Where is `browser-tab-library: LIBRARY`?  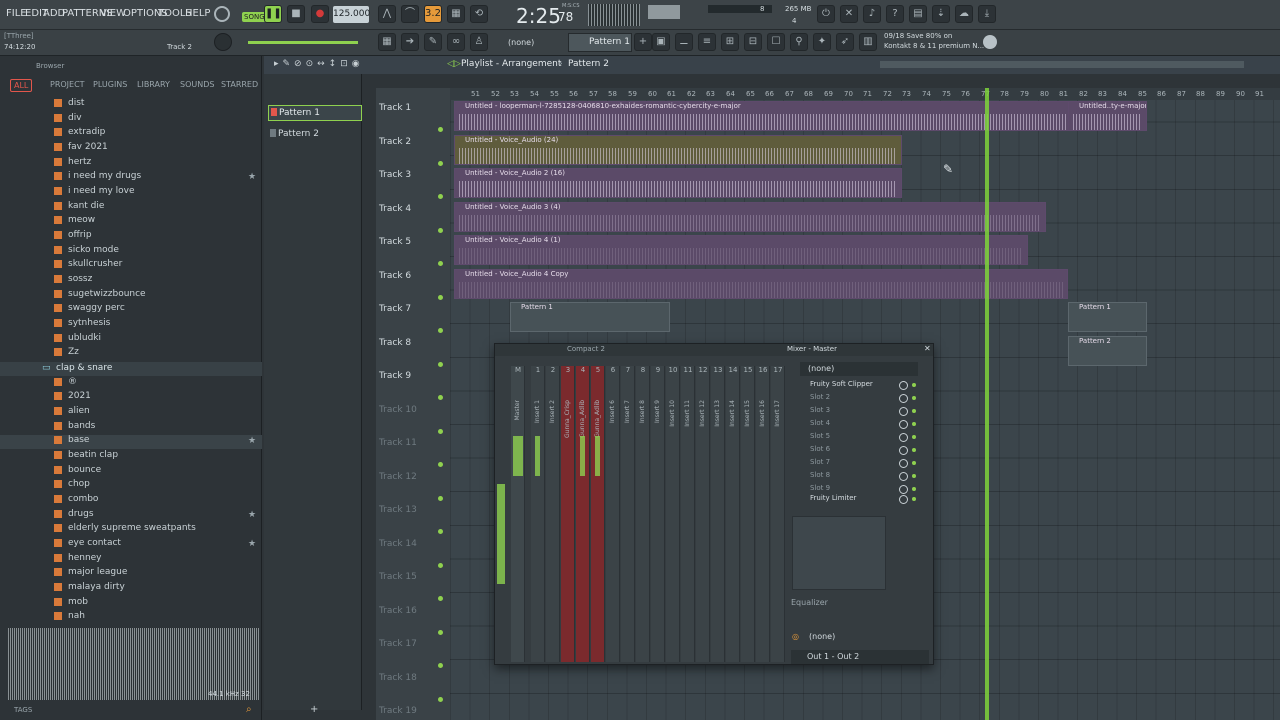
browser-tab-library: LIBRARY is located at coordinates (153, 84).